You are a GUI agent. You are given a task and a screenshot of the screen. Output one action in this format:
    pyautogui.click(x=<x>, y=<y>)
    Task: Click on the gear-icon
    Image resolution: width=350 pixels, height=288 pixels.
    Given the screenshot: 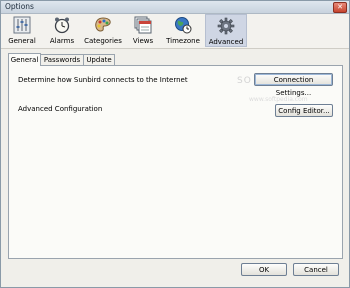 What is the action you would take?
    pyautogui.click(x=226, y=26)
    